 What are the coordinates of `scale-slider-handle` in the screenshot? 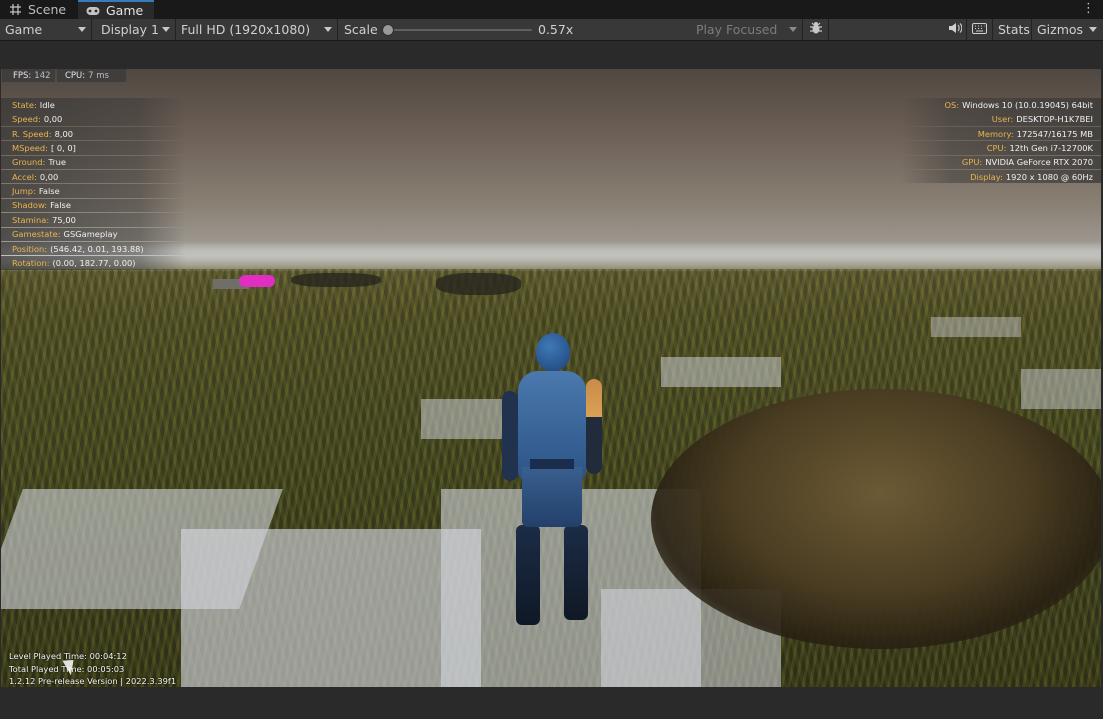 It's located at (388, 30).